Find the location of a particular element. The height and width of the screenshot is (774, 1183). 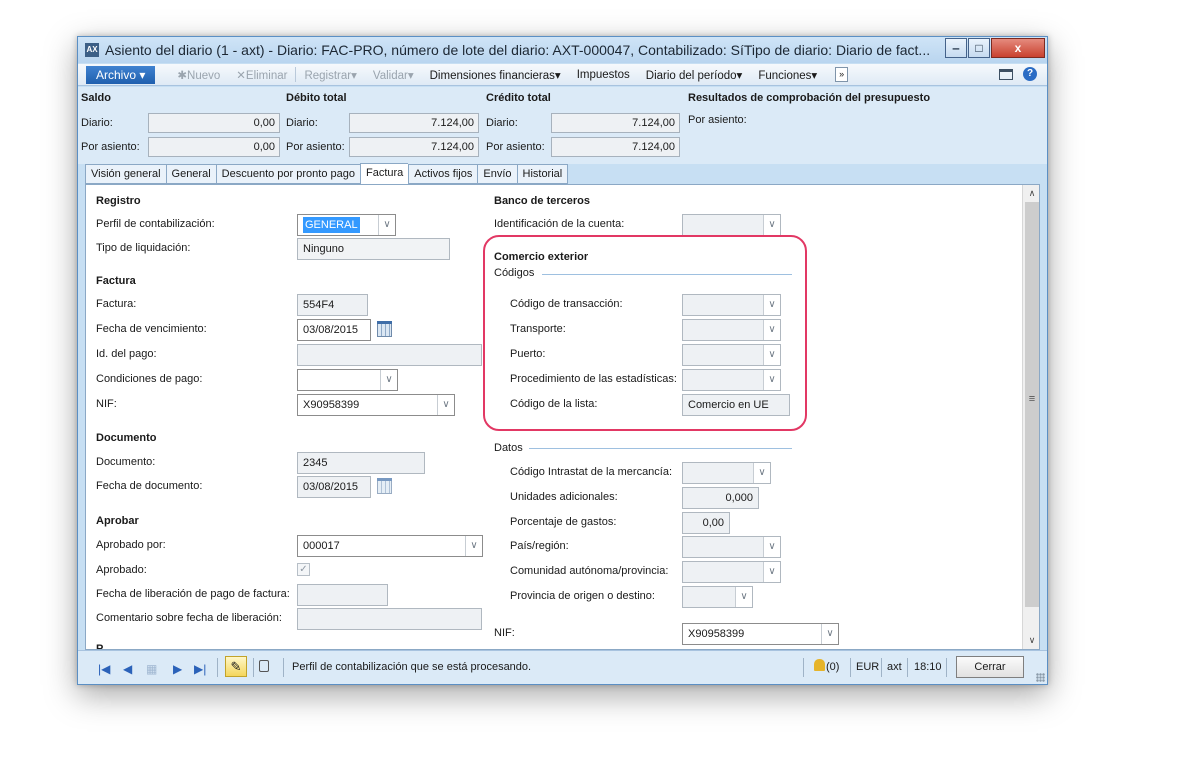

factura-label: Factura: is located at coordinates (116, 304).